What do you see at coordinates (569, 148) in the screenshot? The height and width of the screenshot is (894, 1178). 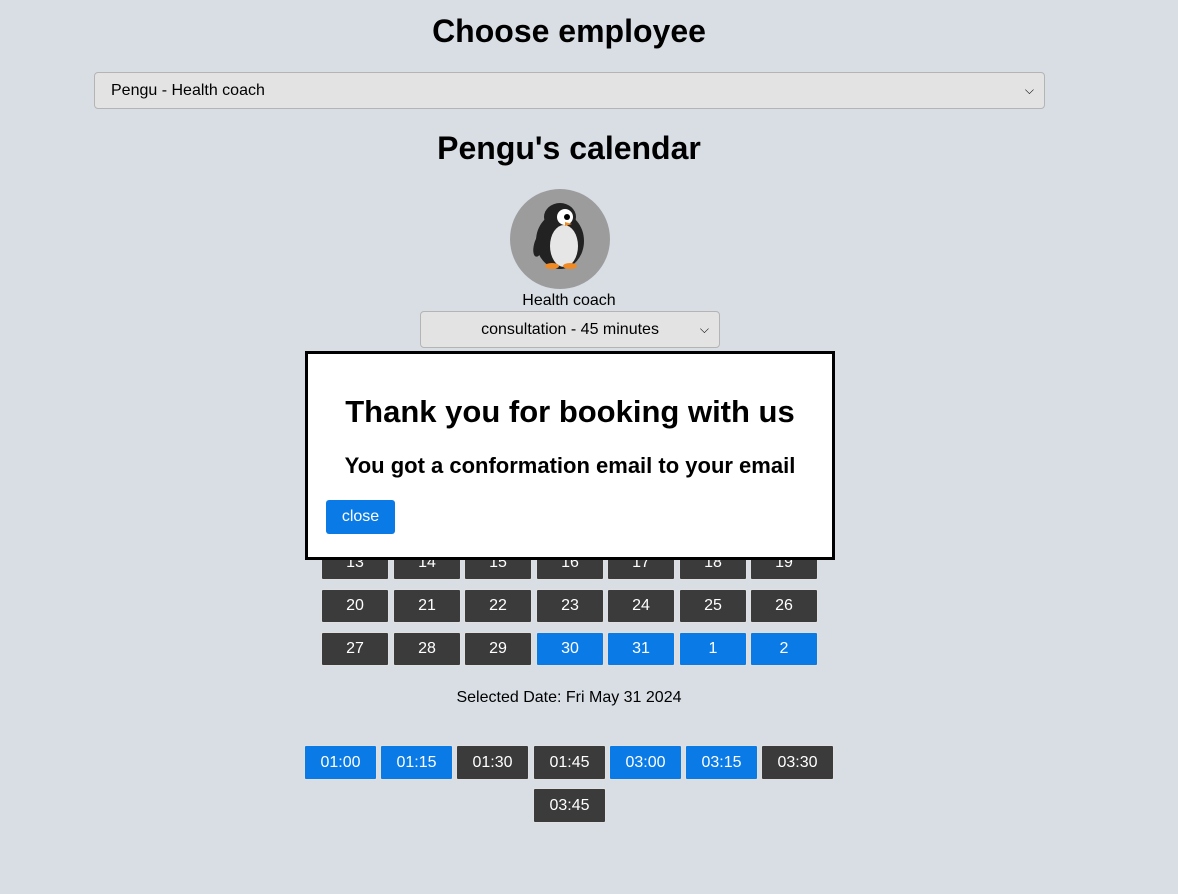 I see `calendar-title: Pengu's calendar` at bounding box center [569, 148].